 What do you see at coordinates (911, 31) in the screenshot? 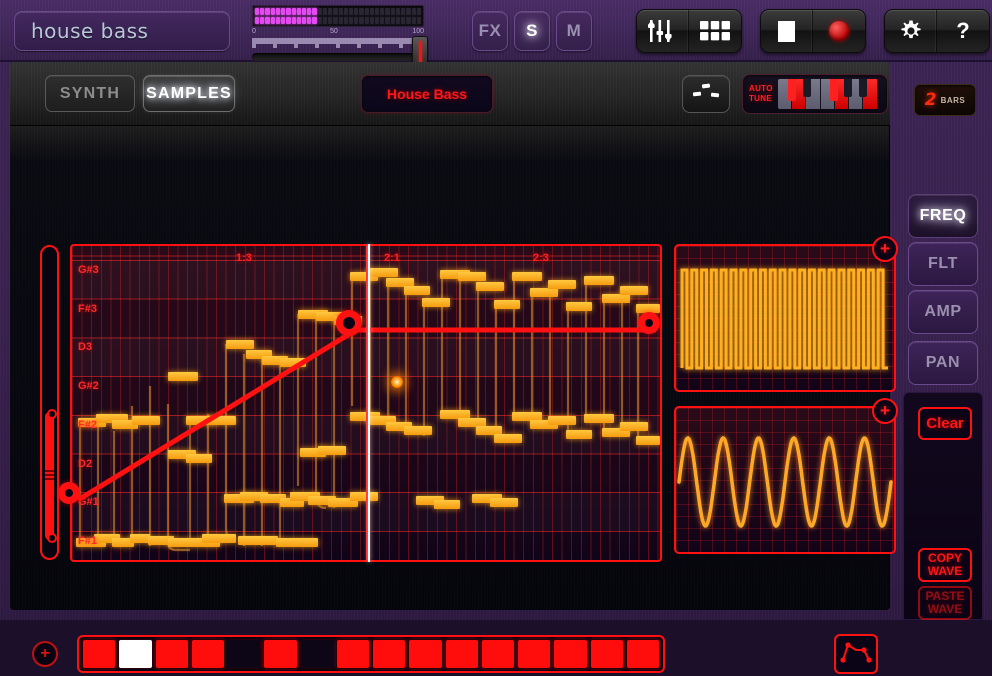
I see `settings-button` at bounding box center [911, 31].